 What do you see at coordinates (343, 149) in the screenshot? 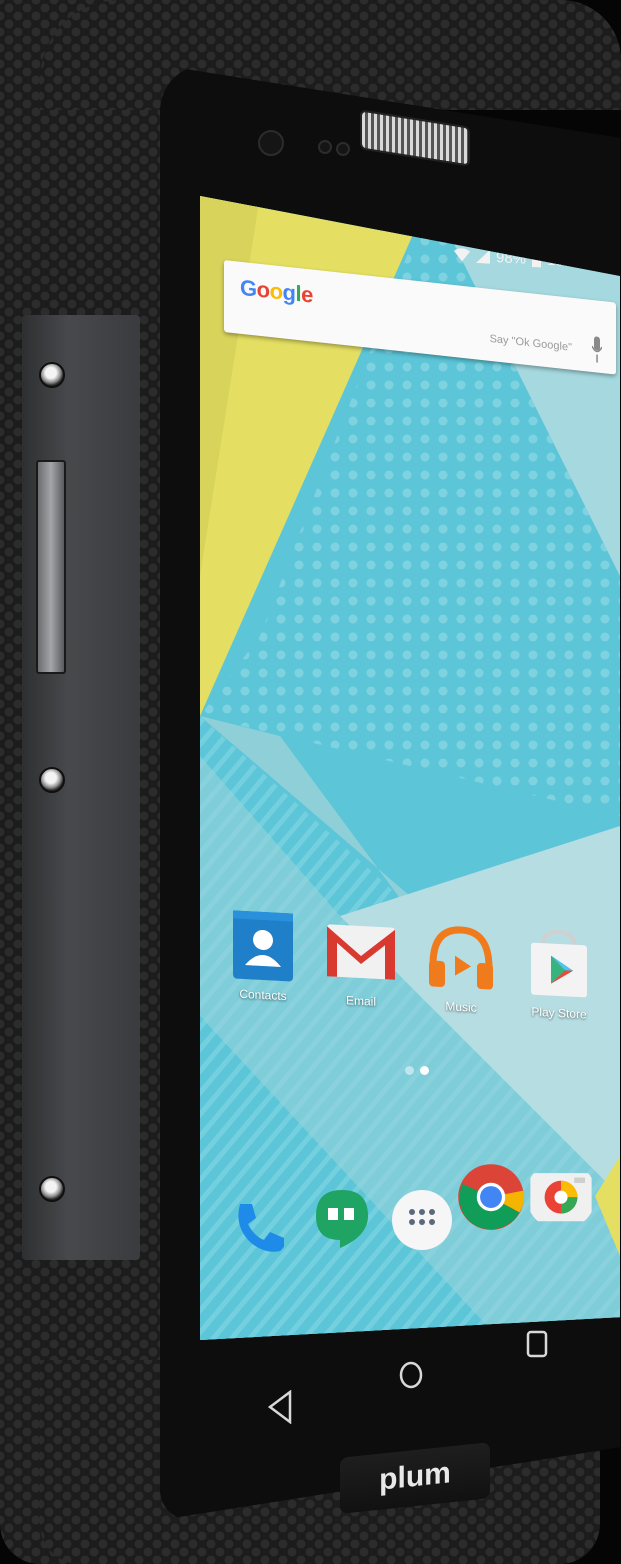
I see `light-sensor` at bounding box center [343, 149].